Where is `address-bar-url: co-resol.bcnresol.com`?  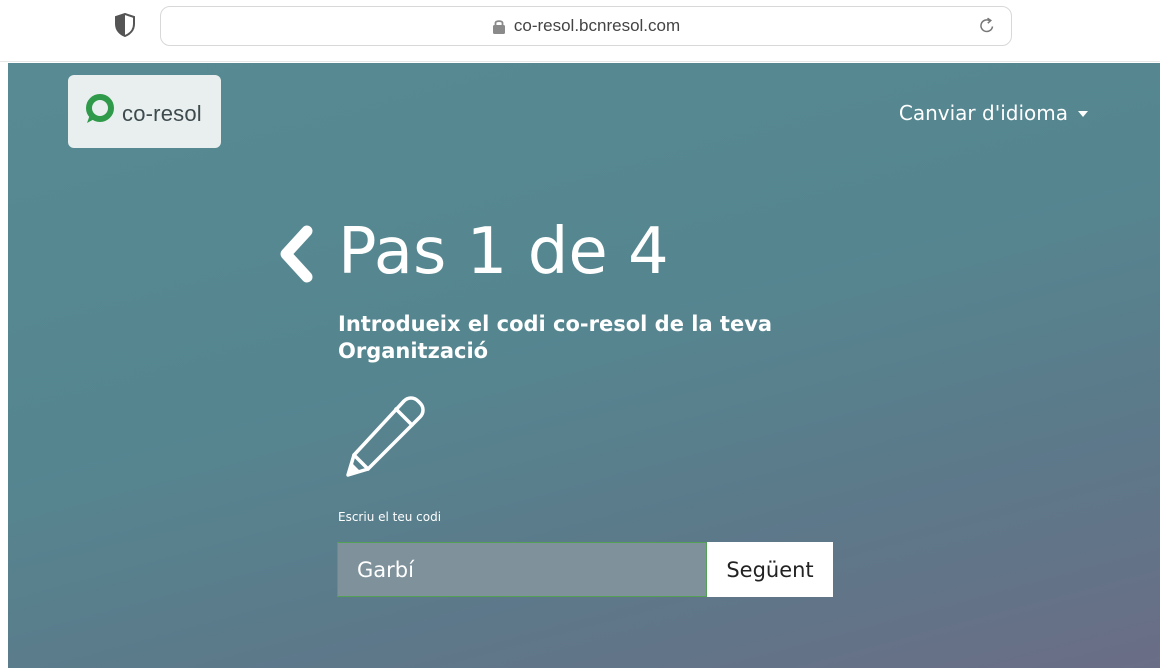
address-bar-url: co-resol.bcnresol.com is located at coordinates (597, 25).